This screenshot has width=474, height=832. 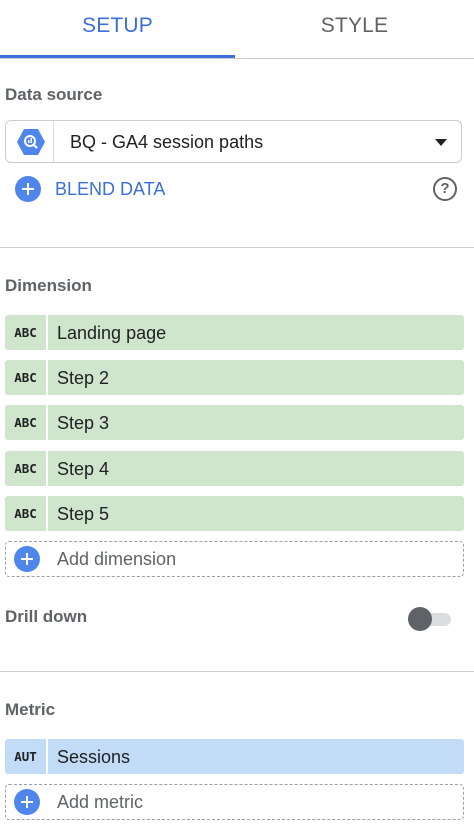 What do you see at coordinates (445, 189) in the screenshot?
I see `help-icon: ?` at bounding box center [445, 189].